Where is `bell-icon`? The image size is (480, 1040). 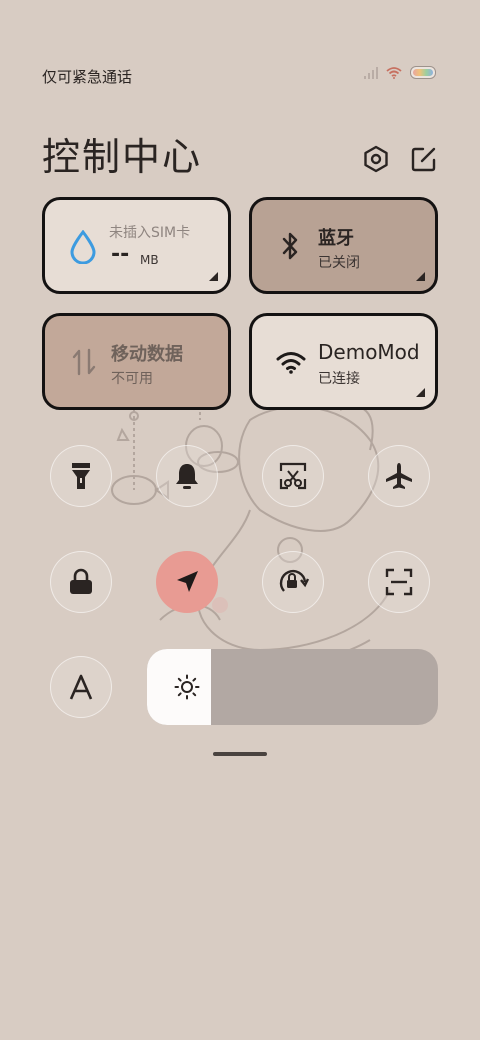
bell-icon is located at coordinates (187, 476).